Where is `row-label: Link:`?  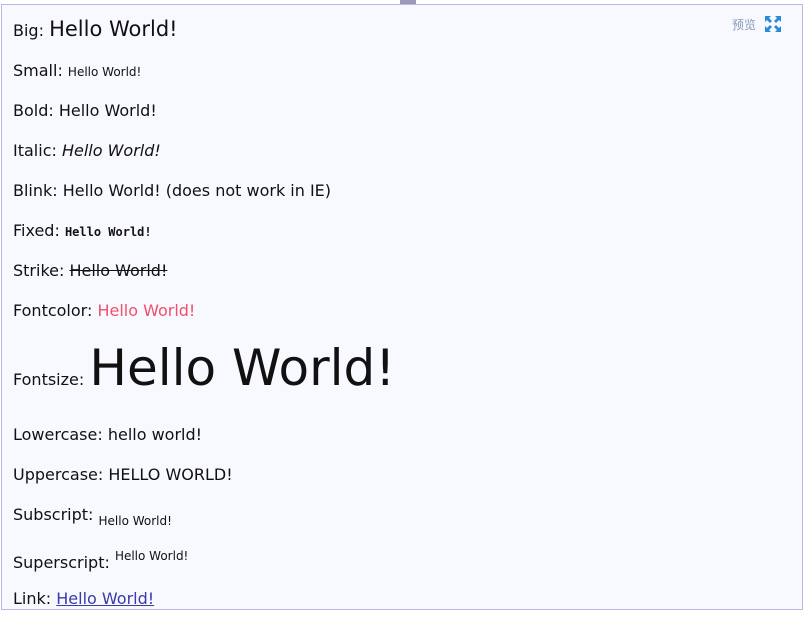 row-label: Link: is located at coordinates (35, 598).